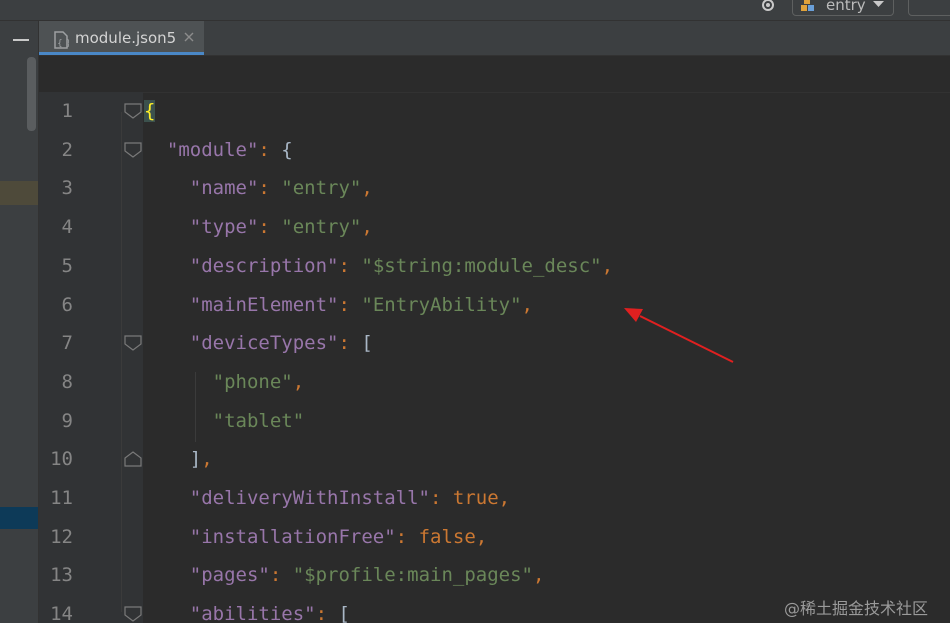 This screenshot has height=623, width=950. Describe the element at coordinates (121, 362) in the screenshot. I see `indent-guide` at that location.